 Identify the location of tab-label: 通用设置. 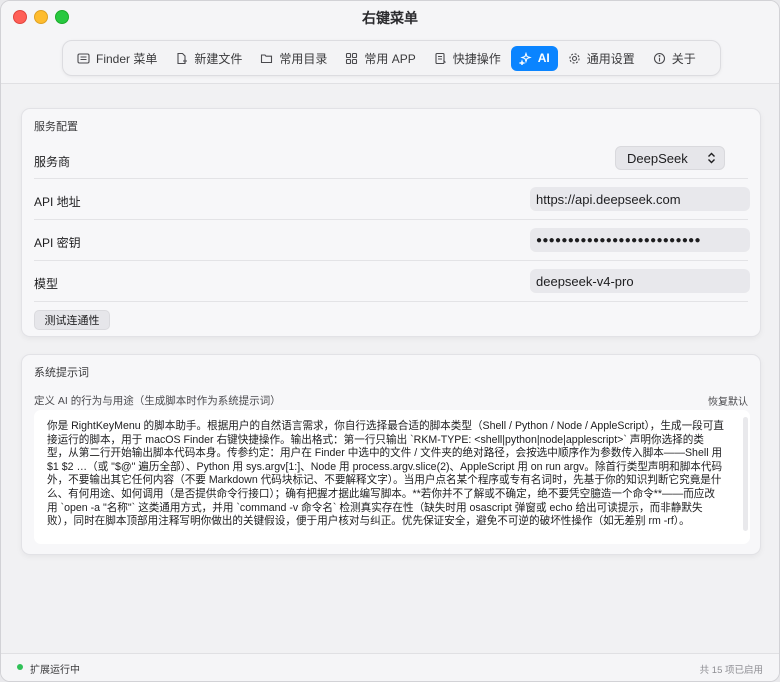
(610, 58).